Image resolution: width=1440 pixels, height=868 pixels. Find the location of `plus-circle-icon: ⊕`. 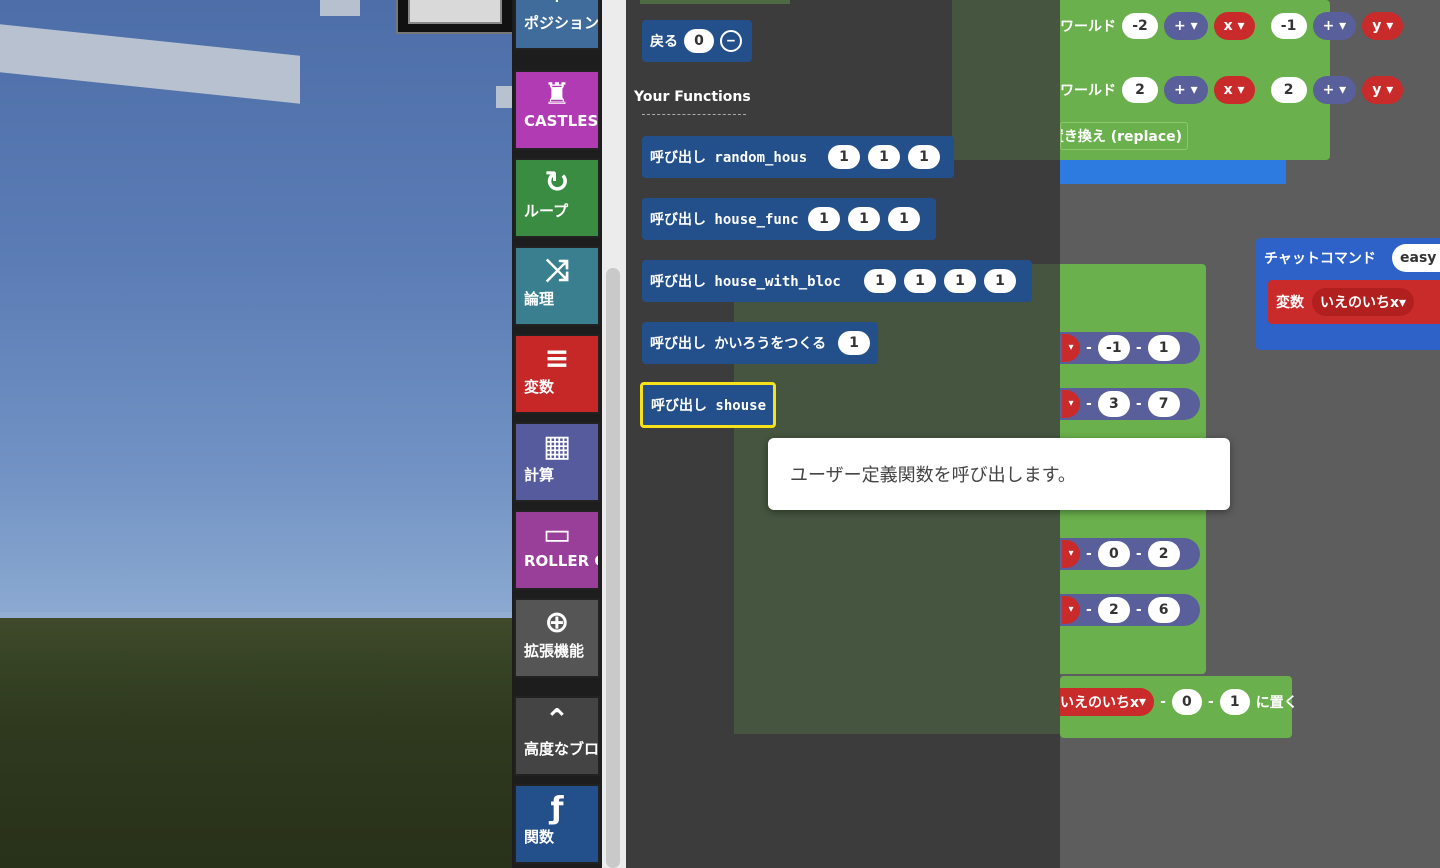

plus-circle-icon: ⊕ is located at coordinates (557, 622).